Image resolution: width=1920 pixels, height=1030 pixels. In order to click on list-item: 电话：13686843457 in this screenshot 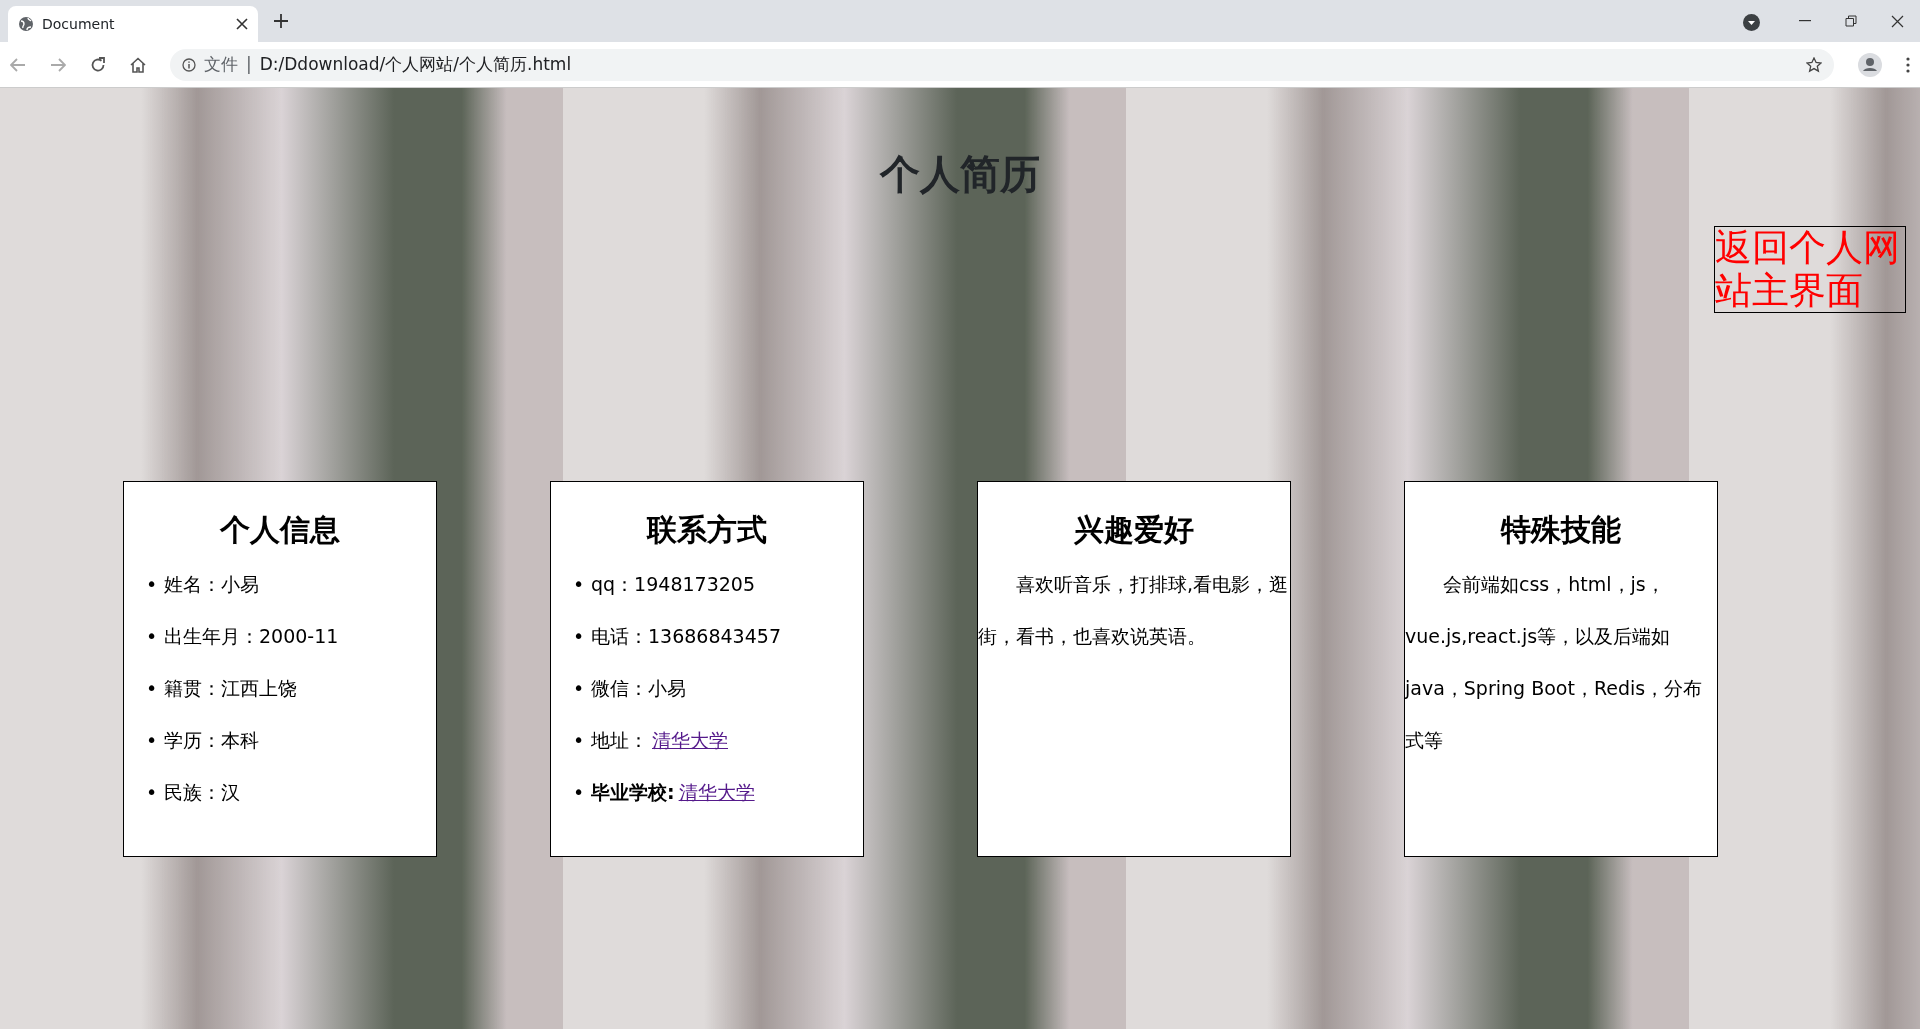, I will do `click(686, 636)`.